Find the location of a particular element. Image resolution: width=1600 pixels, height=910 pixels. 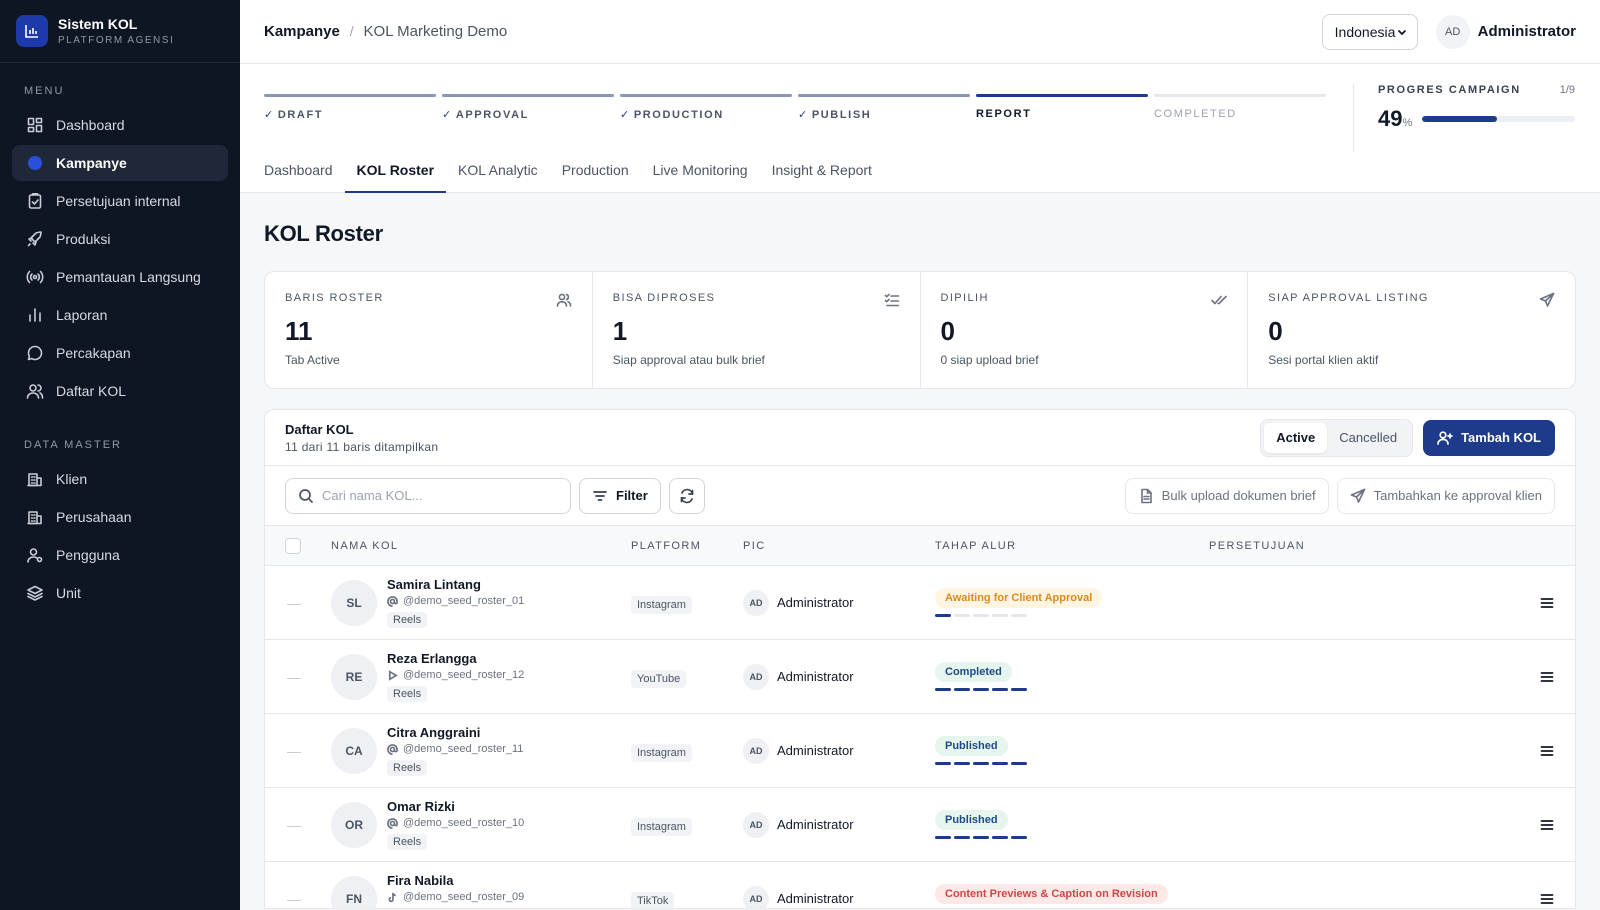

kol-name: Reza Erlangga is located at coordinates (455, 658).